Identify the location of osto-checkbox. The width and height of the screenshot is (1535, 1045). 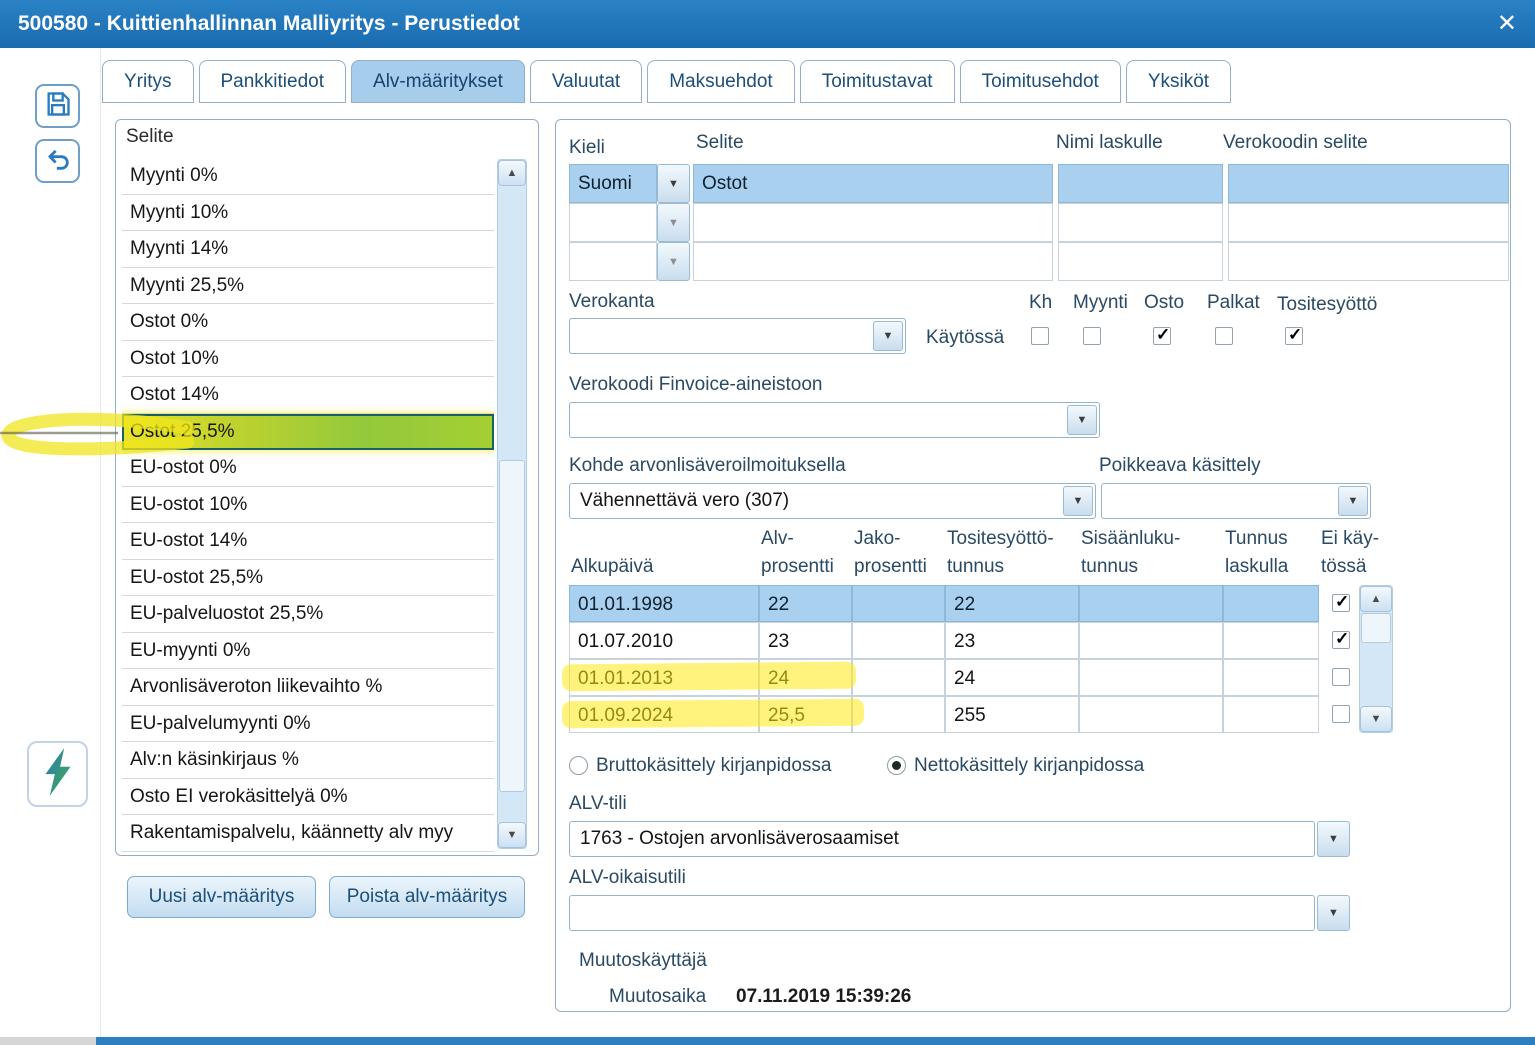
(1162, 335).